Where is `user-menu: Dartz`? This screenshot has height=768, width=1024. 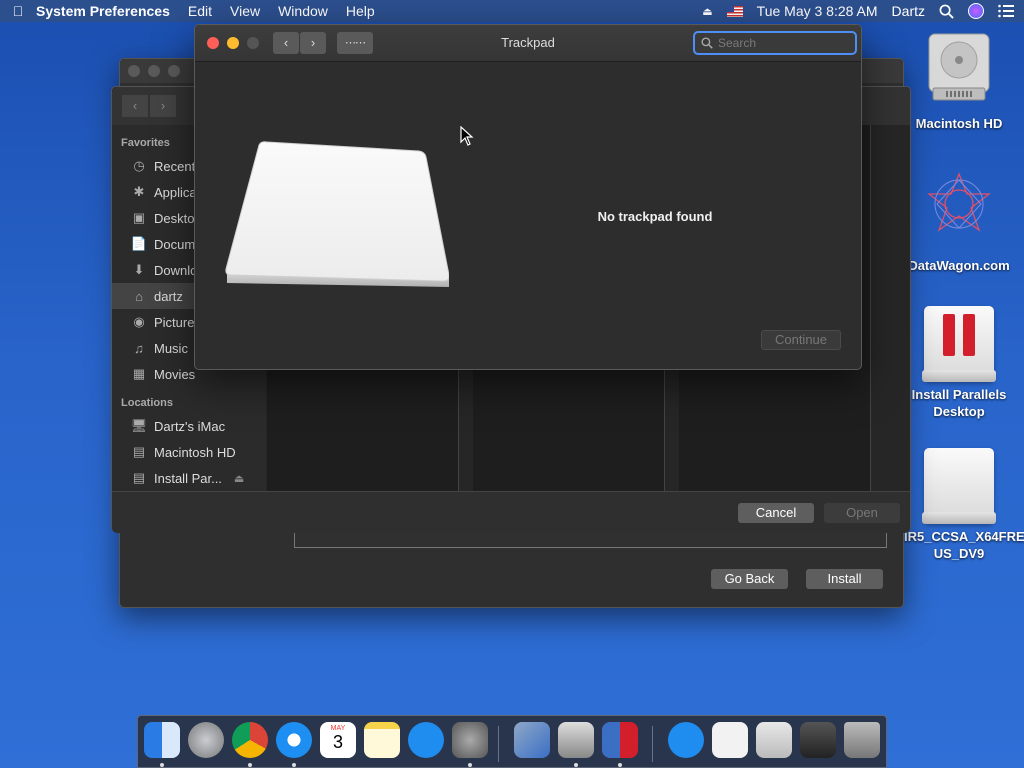 user-menu: Dartz is located at coordinates (908, 11).